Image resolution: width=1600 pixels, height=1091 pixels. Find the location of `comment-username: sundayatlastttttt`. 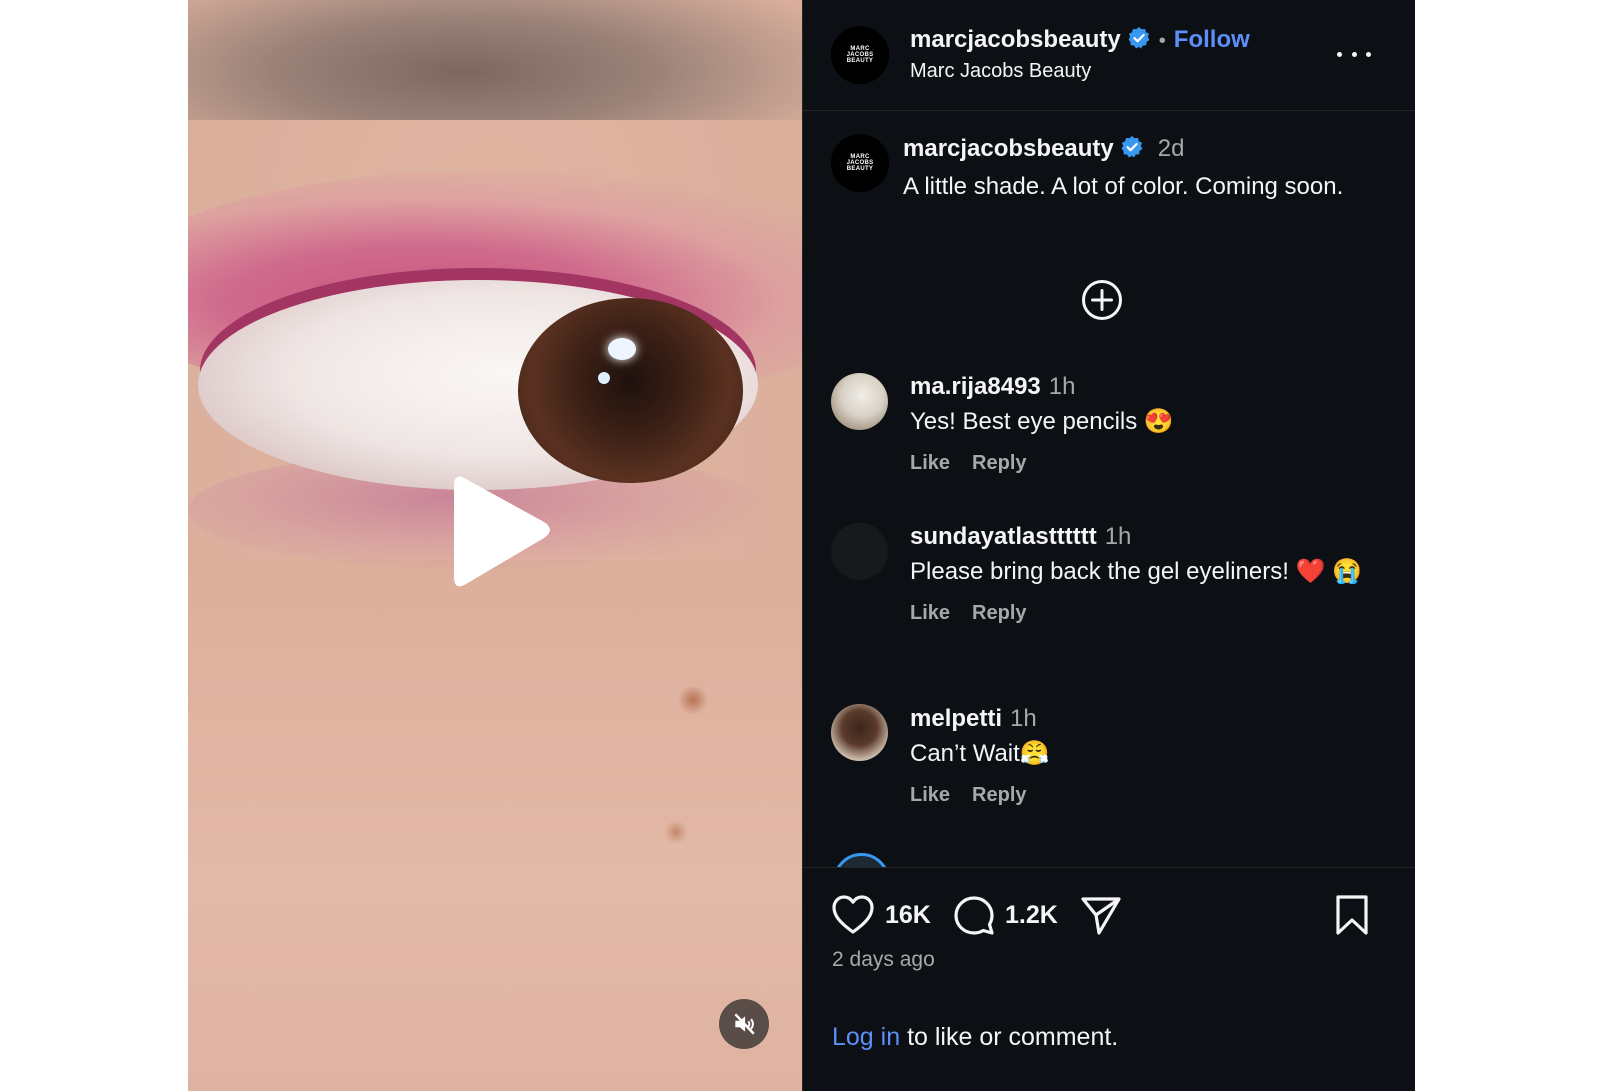

comment-username: sundayatlastttttt is located at coordinates (1003, 536).